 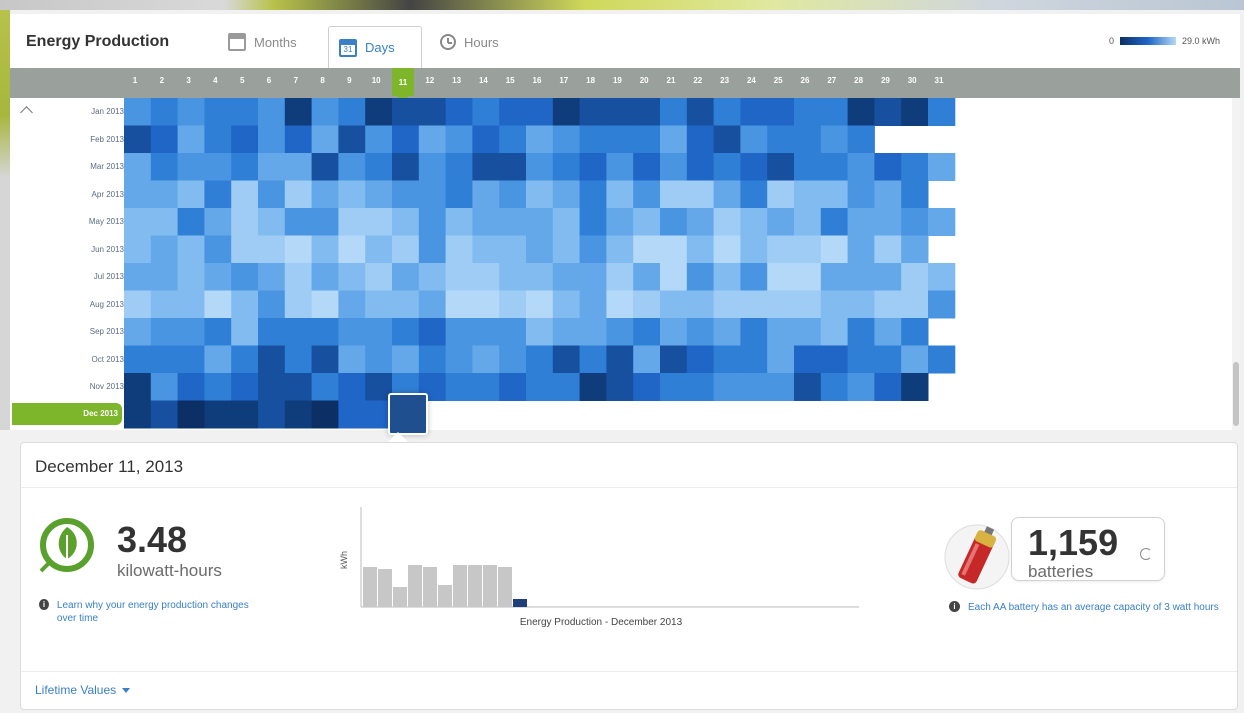 What do you see at coordinates (591, 80) in the screenshot?
I see `day-label-18: 18` at bounding box center [591, 80].